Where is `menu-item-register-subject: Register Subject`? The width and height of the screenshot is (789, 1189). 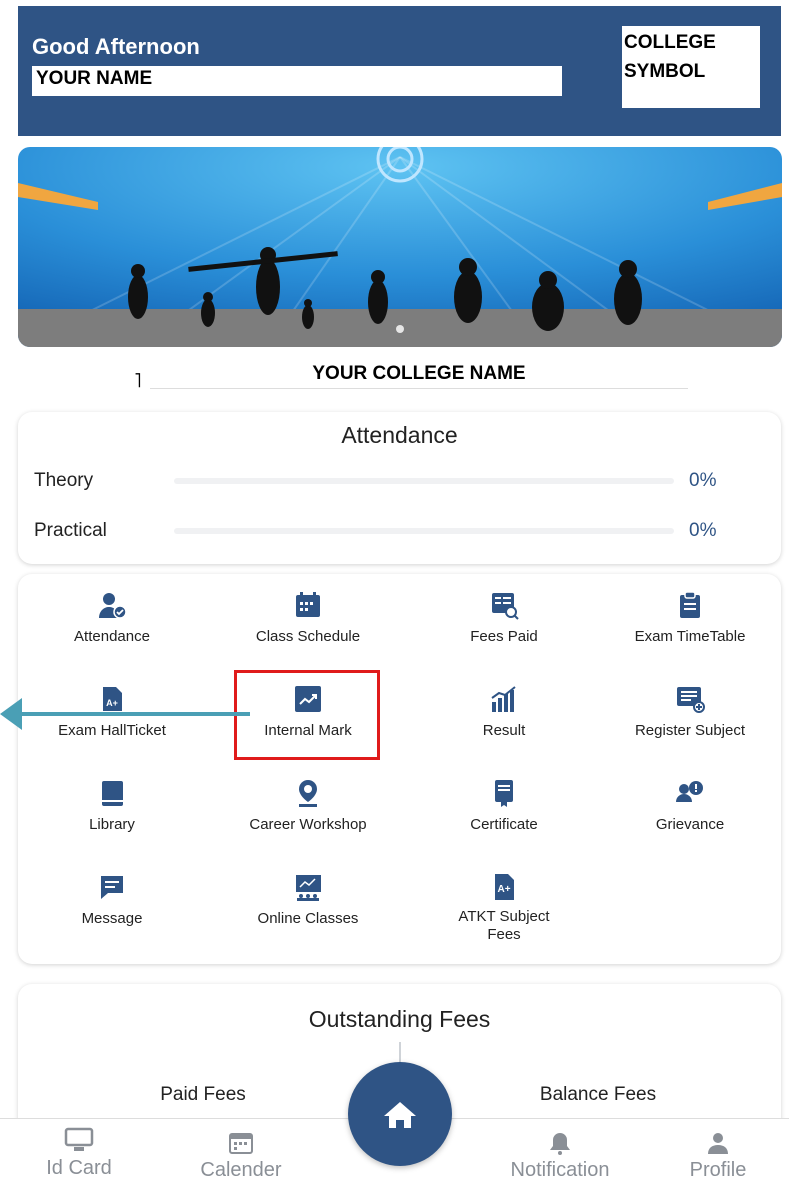 menu-item-register-subject: Register Subject is located at coordinates (690, 712).